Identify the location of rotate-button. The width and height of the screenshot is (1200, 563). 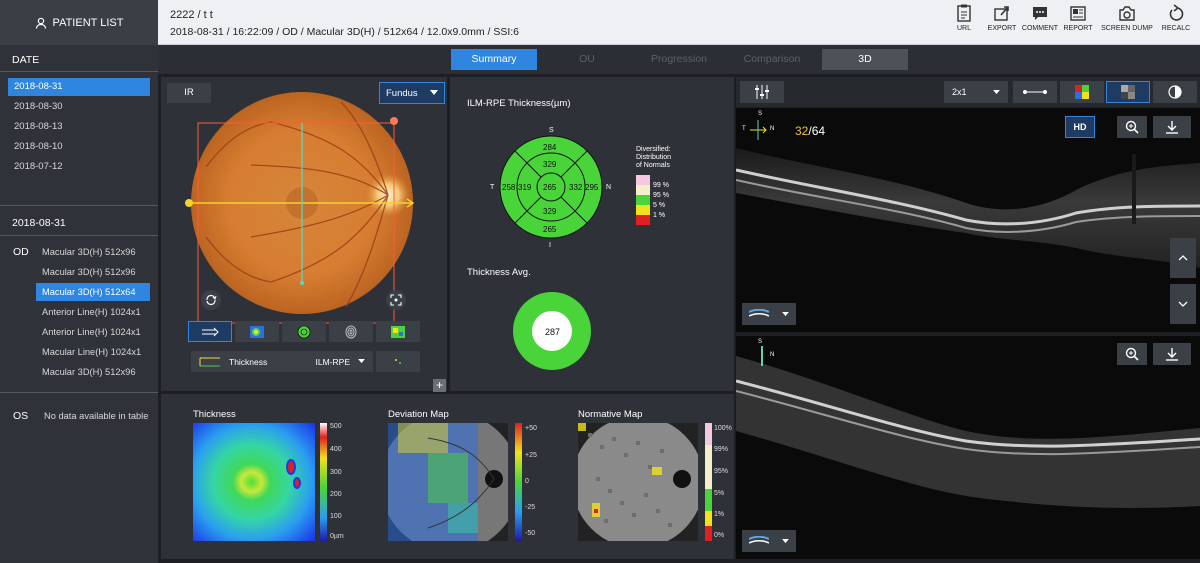
(211, 300).